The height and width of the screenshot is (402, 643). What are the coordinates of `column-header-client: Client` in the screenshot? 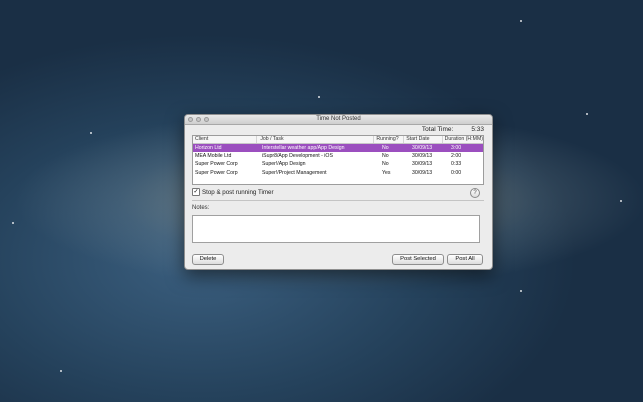 It's located at (224, 139).